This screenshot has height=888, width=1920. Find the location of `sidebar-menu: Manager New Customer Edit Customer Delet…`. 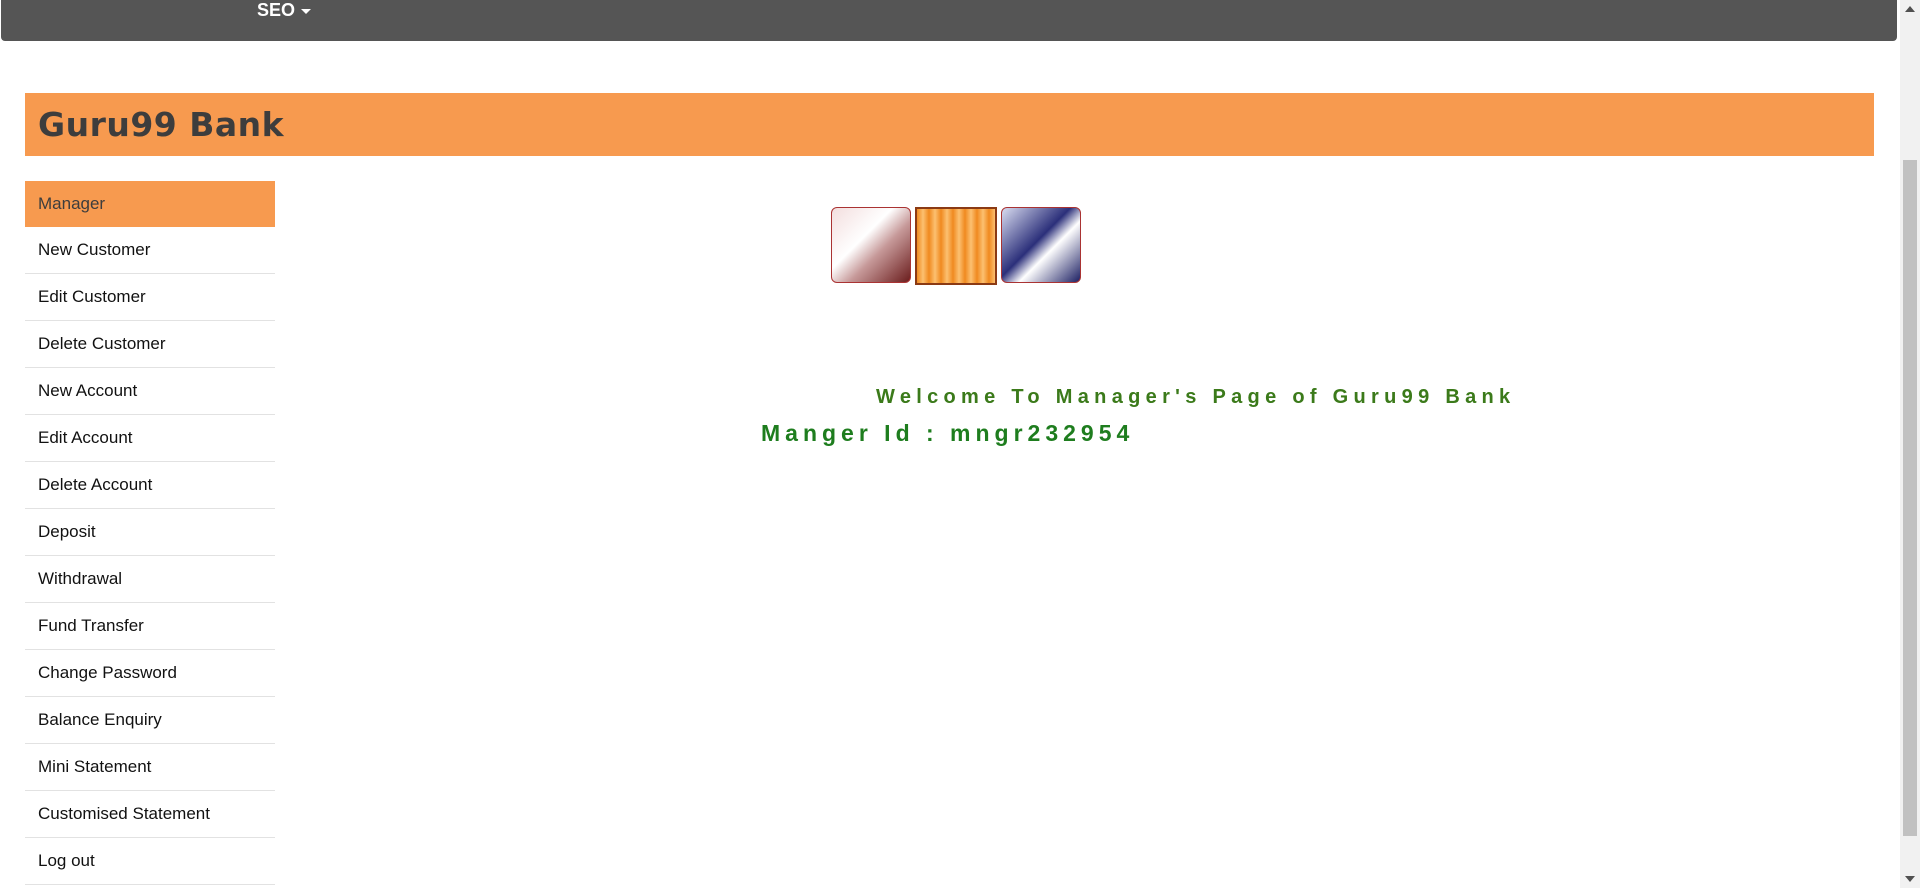

sidebar-menu: Manager New Customer Edit Customer Delet… is located at coordinates (150, 533).